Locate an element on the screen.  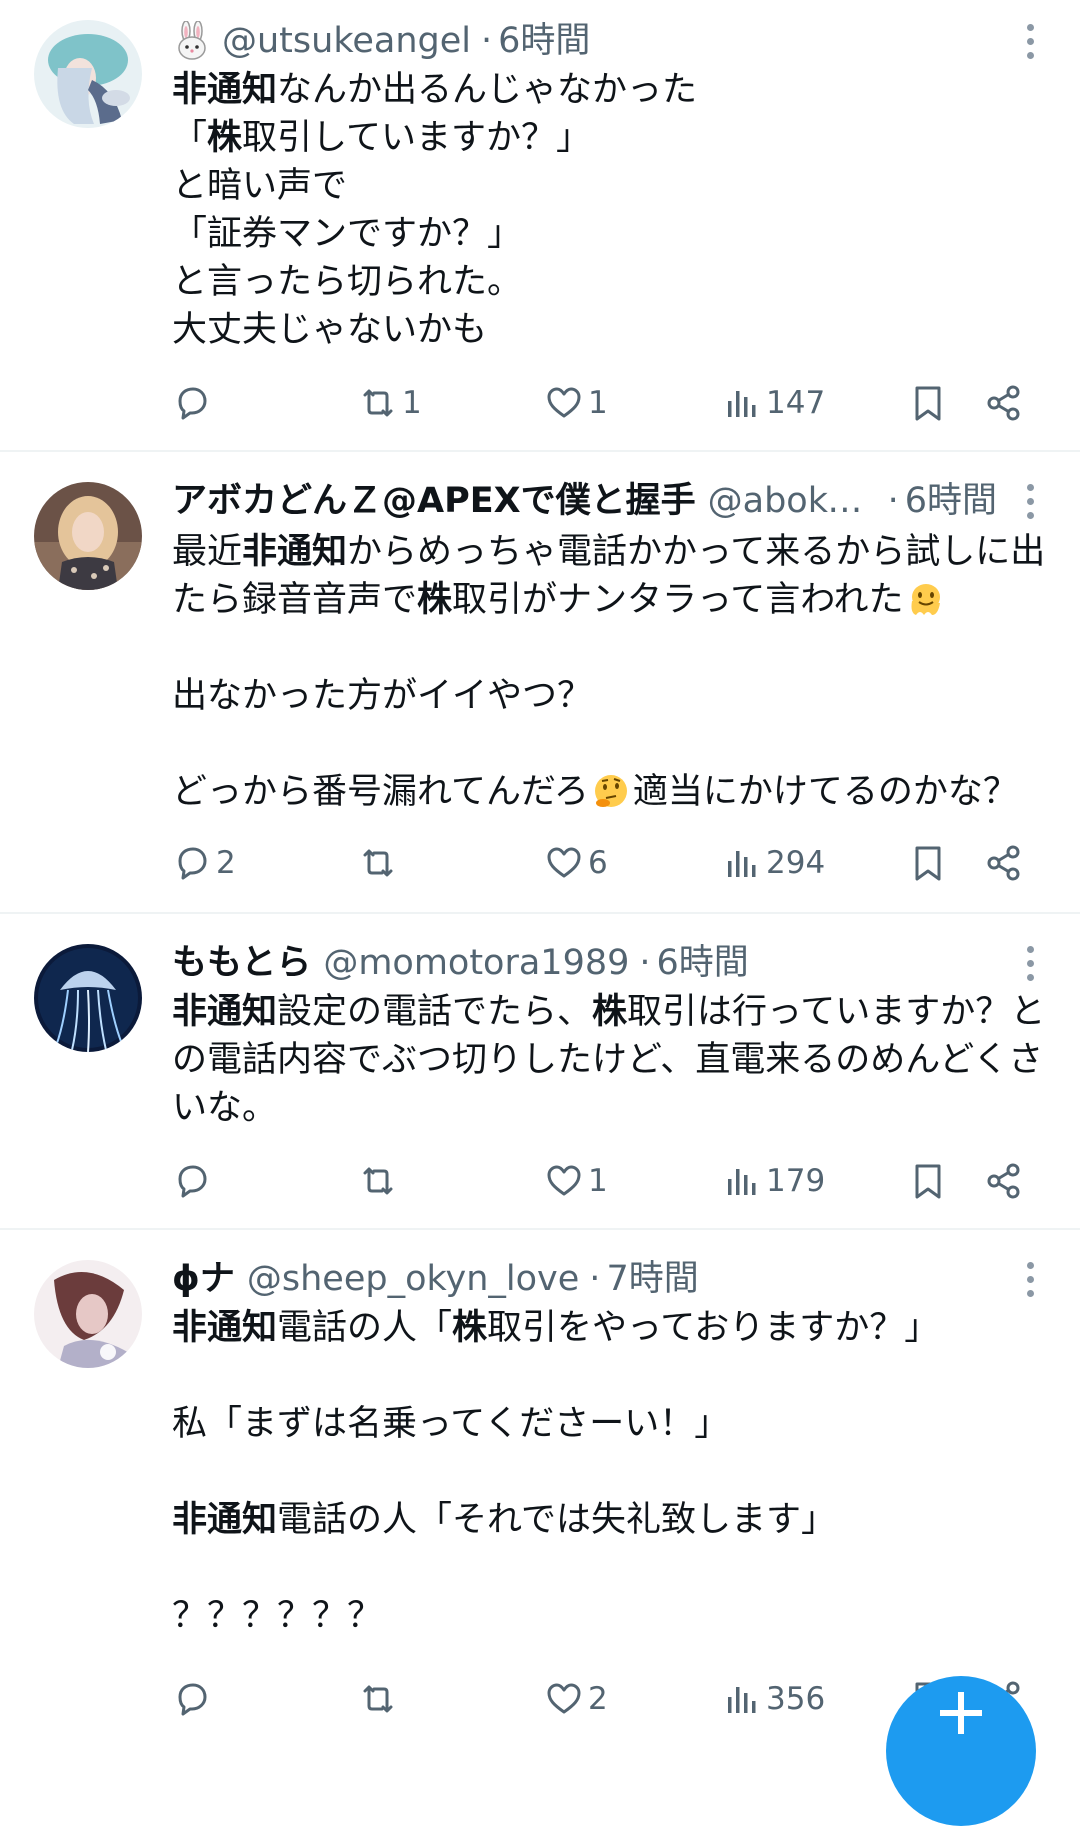
text-run: 私「まずは名乗ってくださーい！」 is located at coordinates (451, 1424).